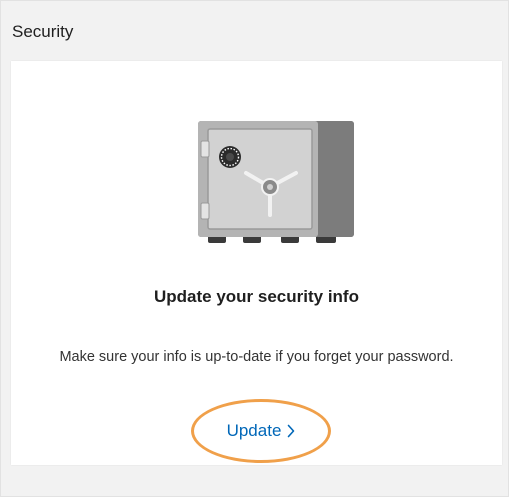  I want to click on panel-title: Security, so click(43, 31).